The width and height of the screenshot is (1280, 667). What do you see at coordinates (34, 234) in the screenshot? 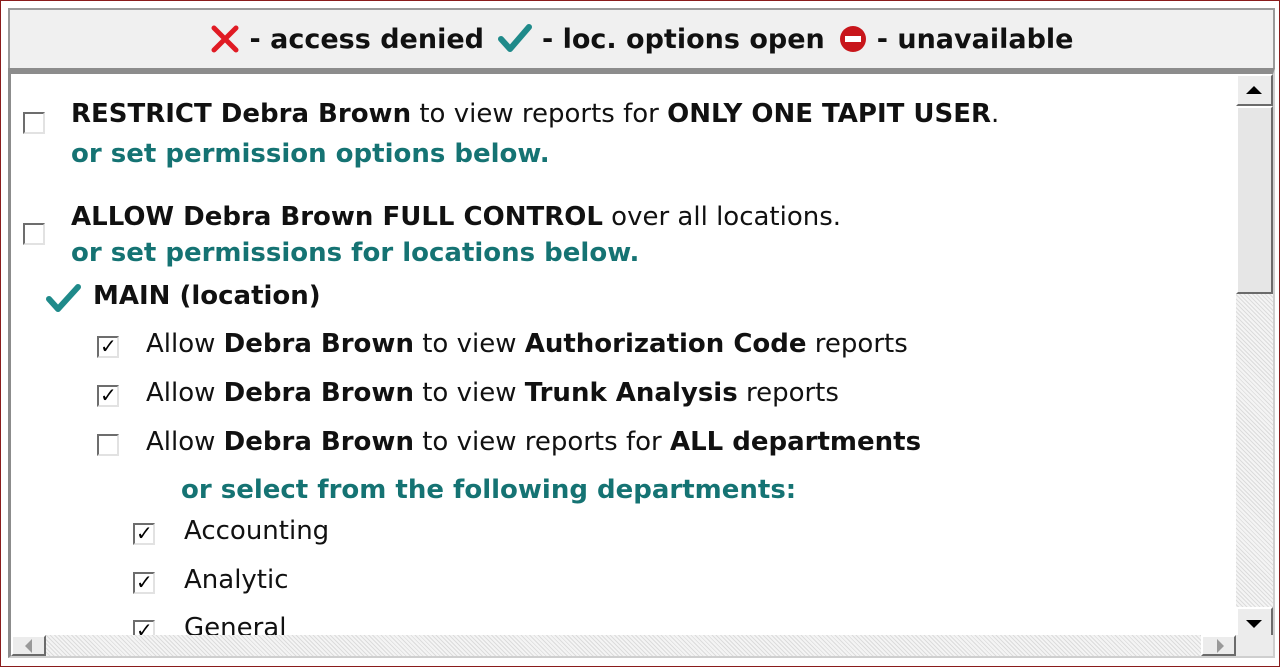
I see `full-control-checkbox` at bounding box center [34, 234].